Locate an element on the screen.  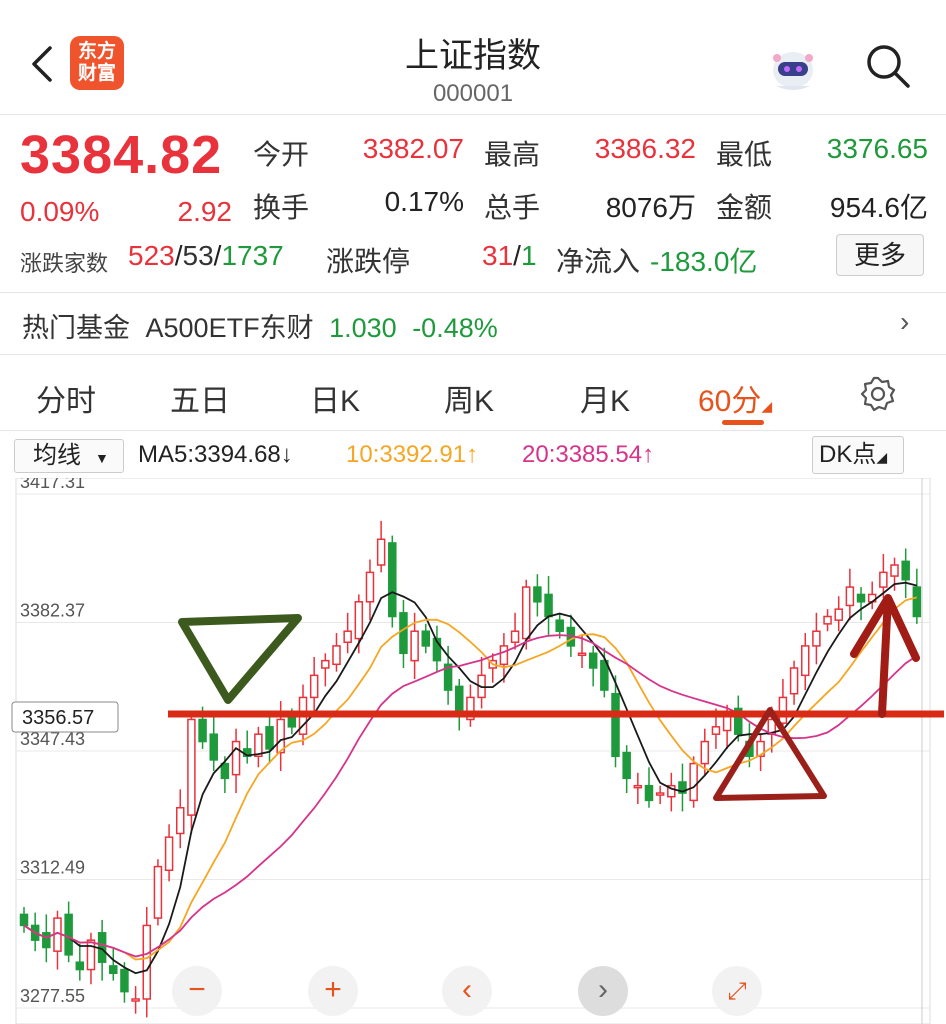
scroll-right-icon: › is located at coordinates (603, 989).